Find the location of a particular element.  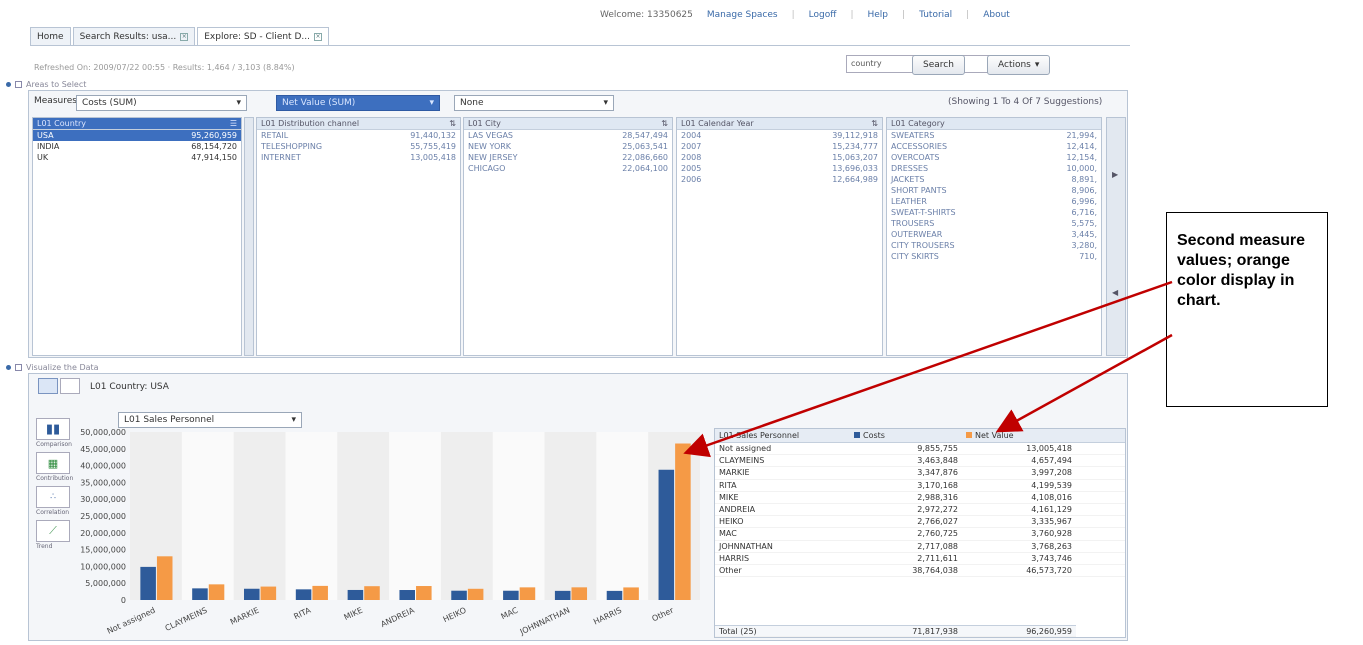

measure-3-select: None ▾ is located at coordinates (534, 103).